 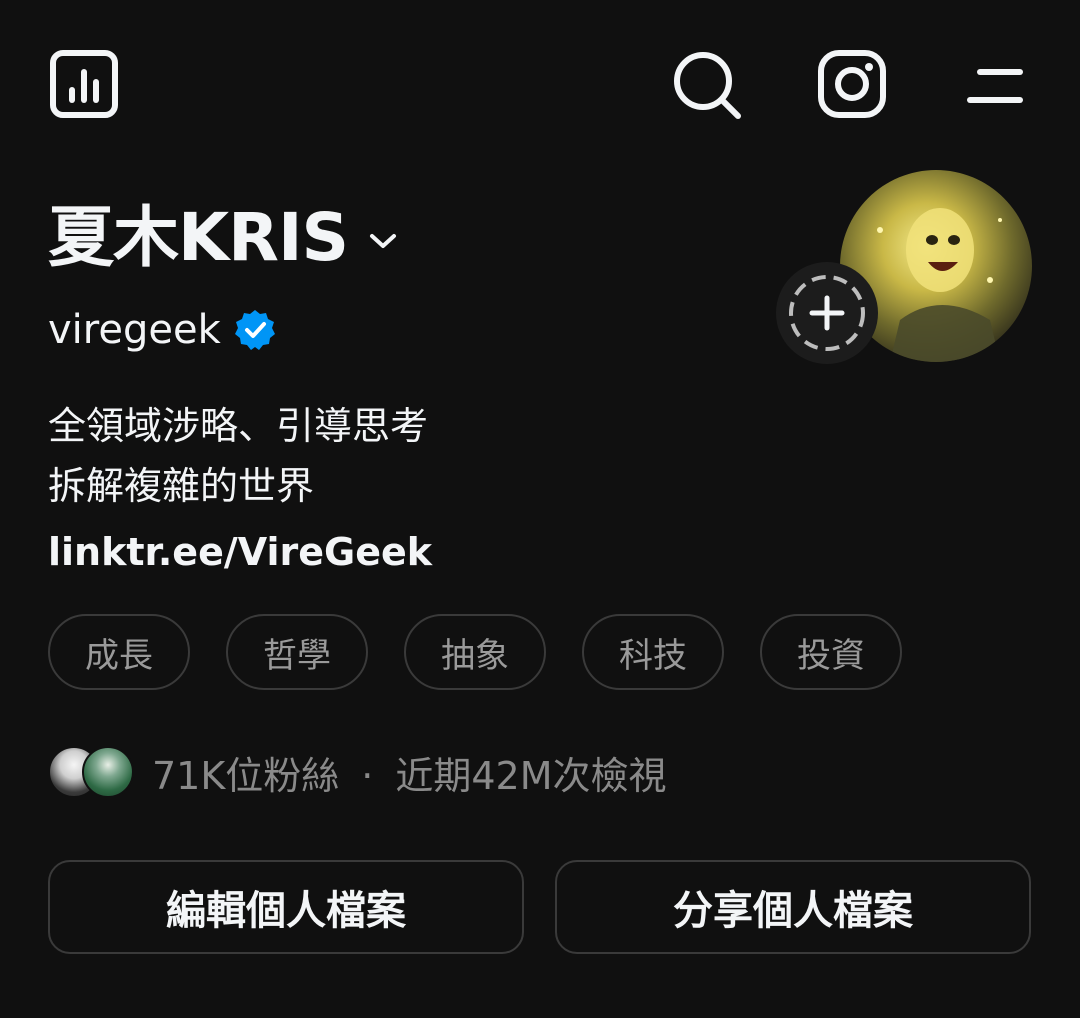 What do you see at coordinates (286, 907) in the screenshot?
I see `edit-profile-button: 編輯個人檔案` at bounding box center [286, 907].